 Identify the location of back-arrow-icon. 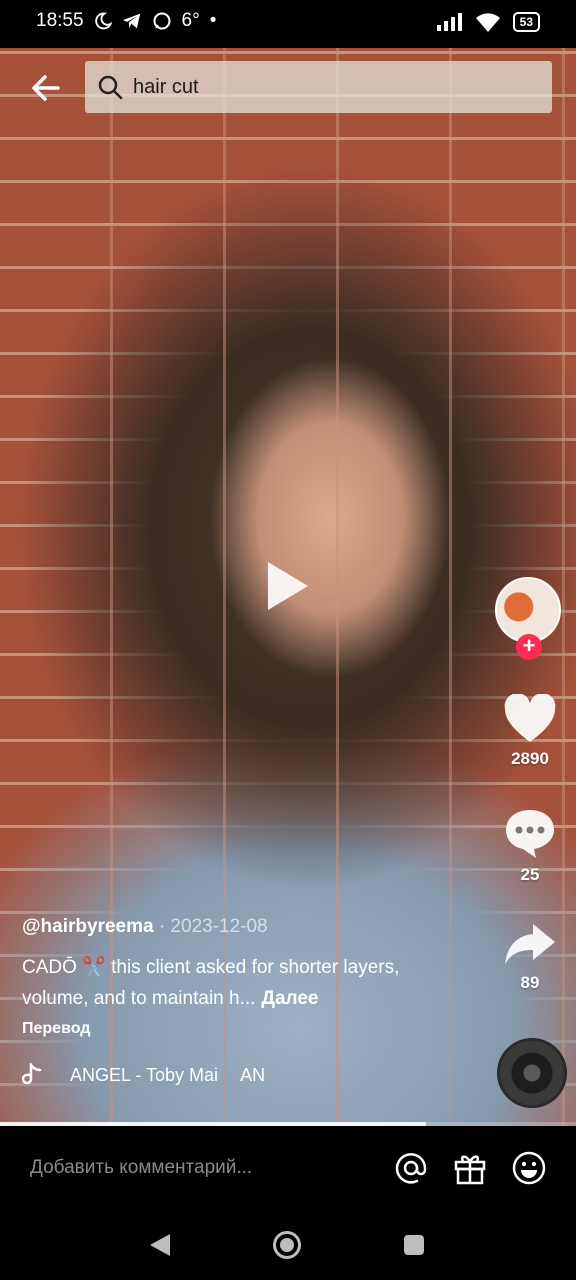
(46, 88).